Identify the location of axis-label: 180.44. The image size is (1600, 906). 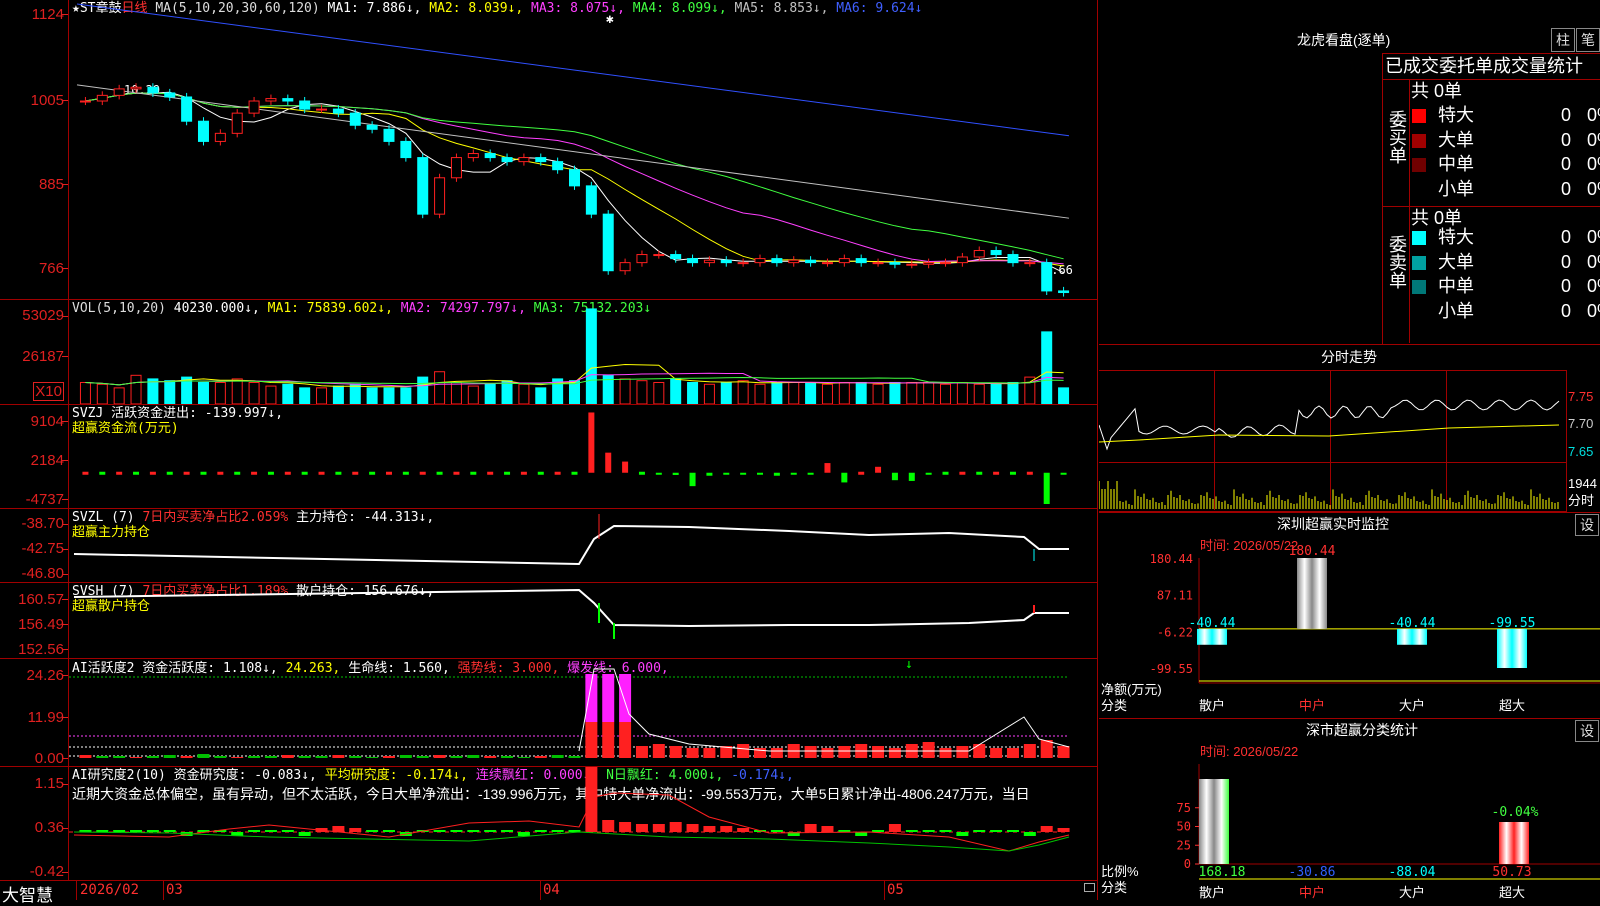
(1171, 559).